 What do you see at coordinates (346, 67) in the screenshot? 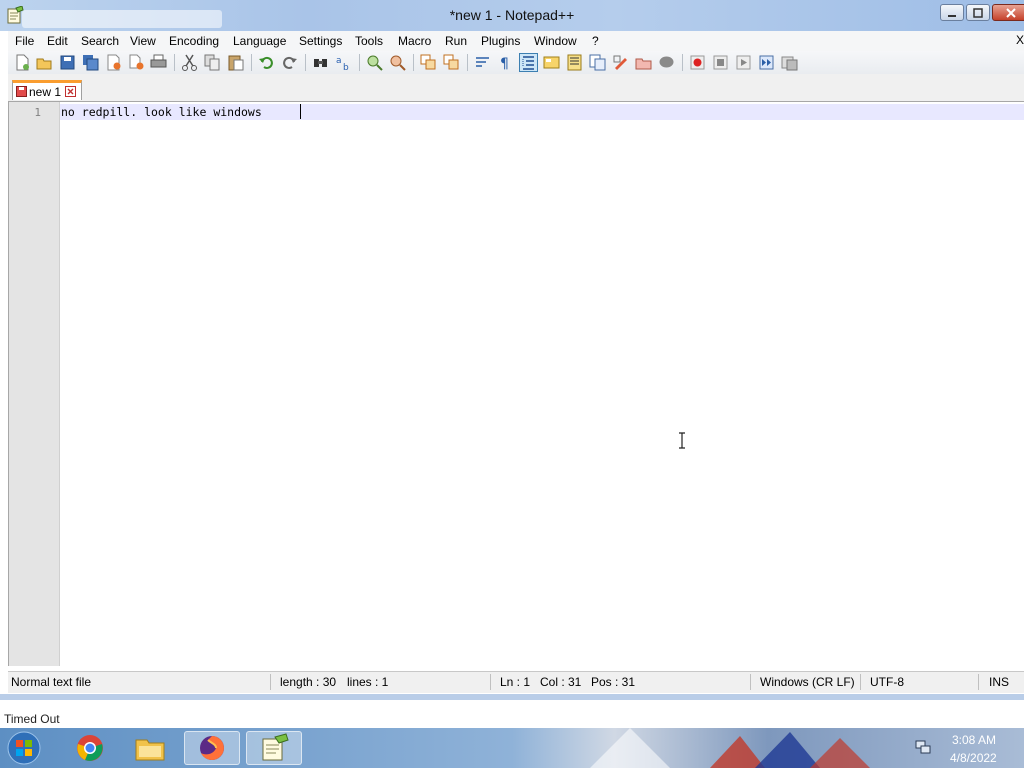
I see `svg-text: b` at bounding box center [346, 67].